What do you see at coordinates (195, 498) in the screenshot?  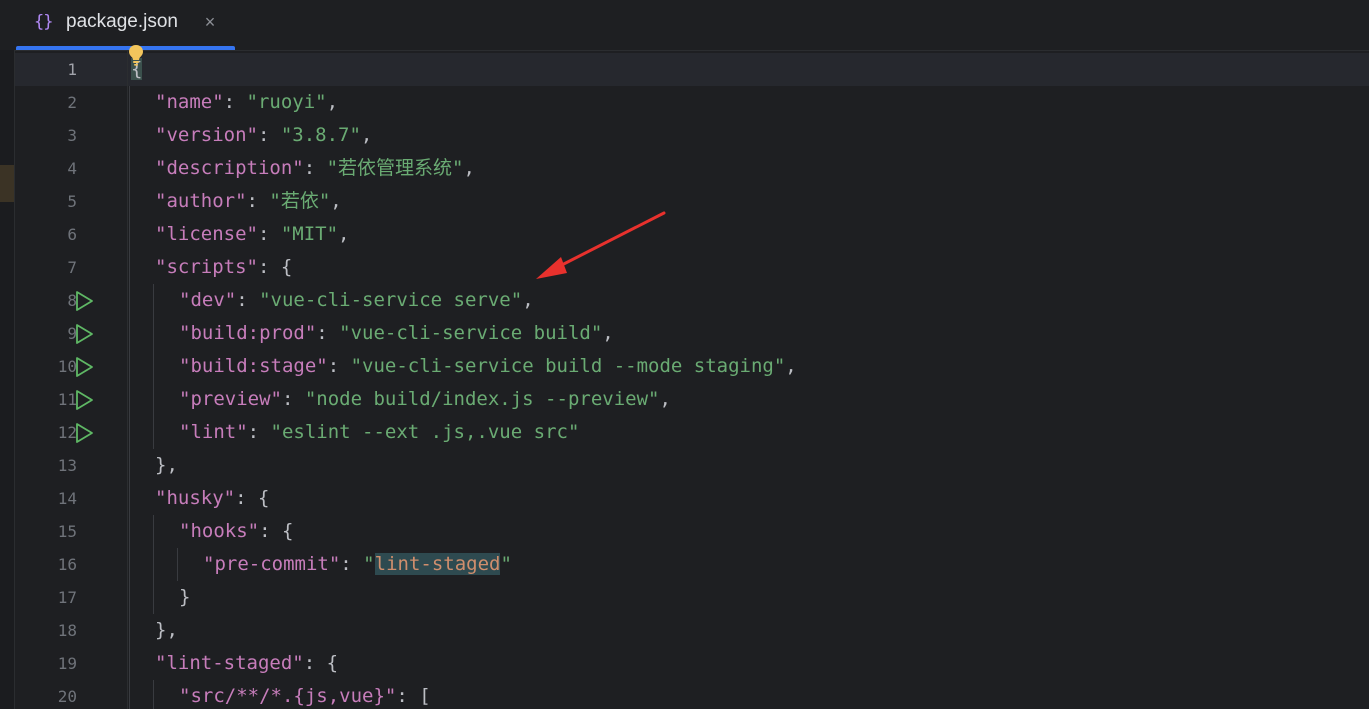 I see `json-key: "husky"` at bounding box center [195, 498].